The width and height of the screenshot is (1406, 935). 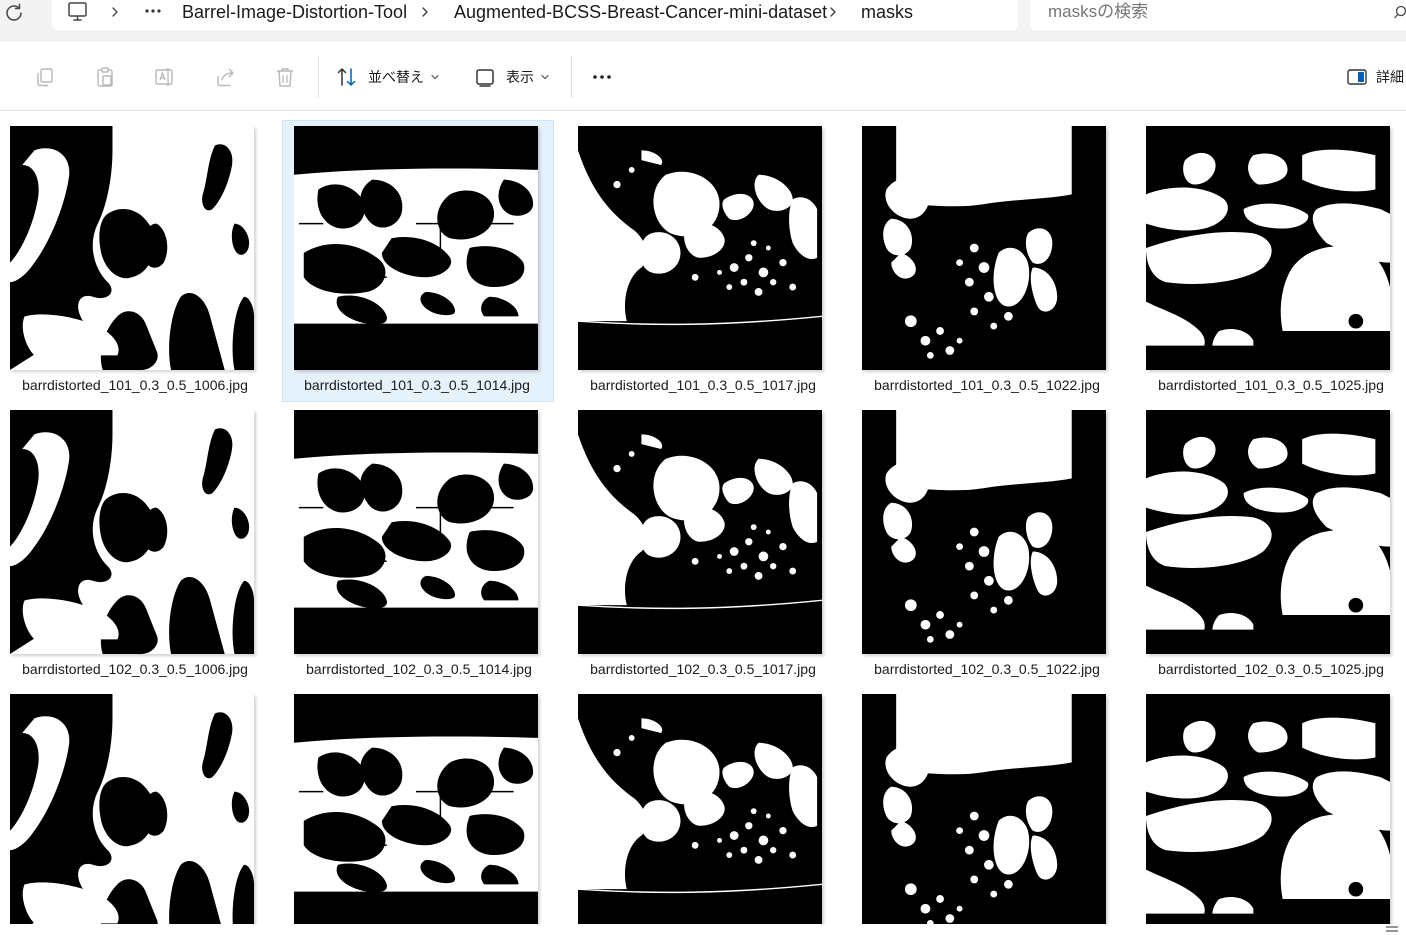 I want to click on refresh-icon, so click(x=14, y=13).